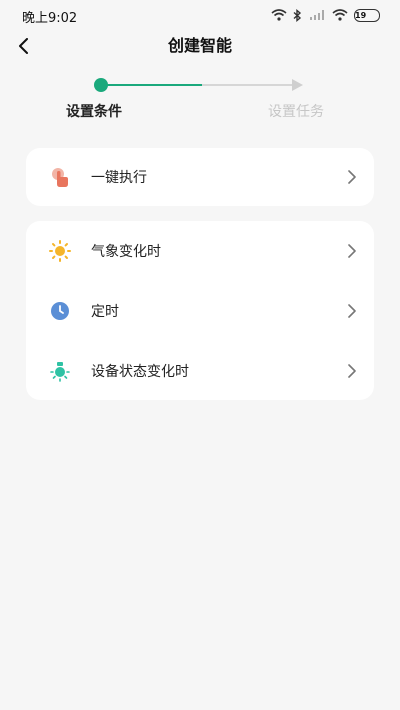 This screenshot has height=710, width=400. I want to click on hd-signal-icon, so click(317, 15).